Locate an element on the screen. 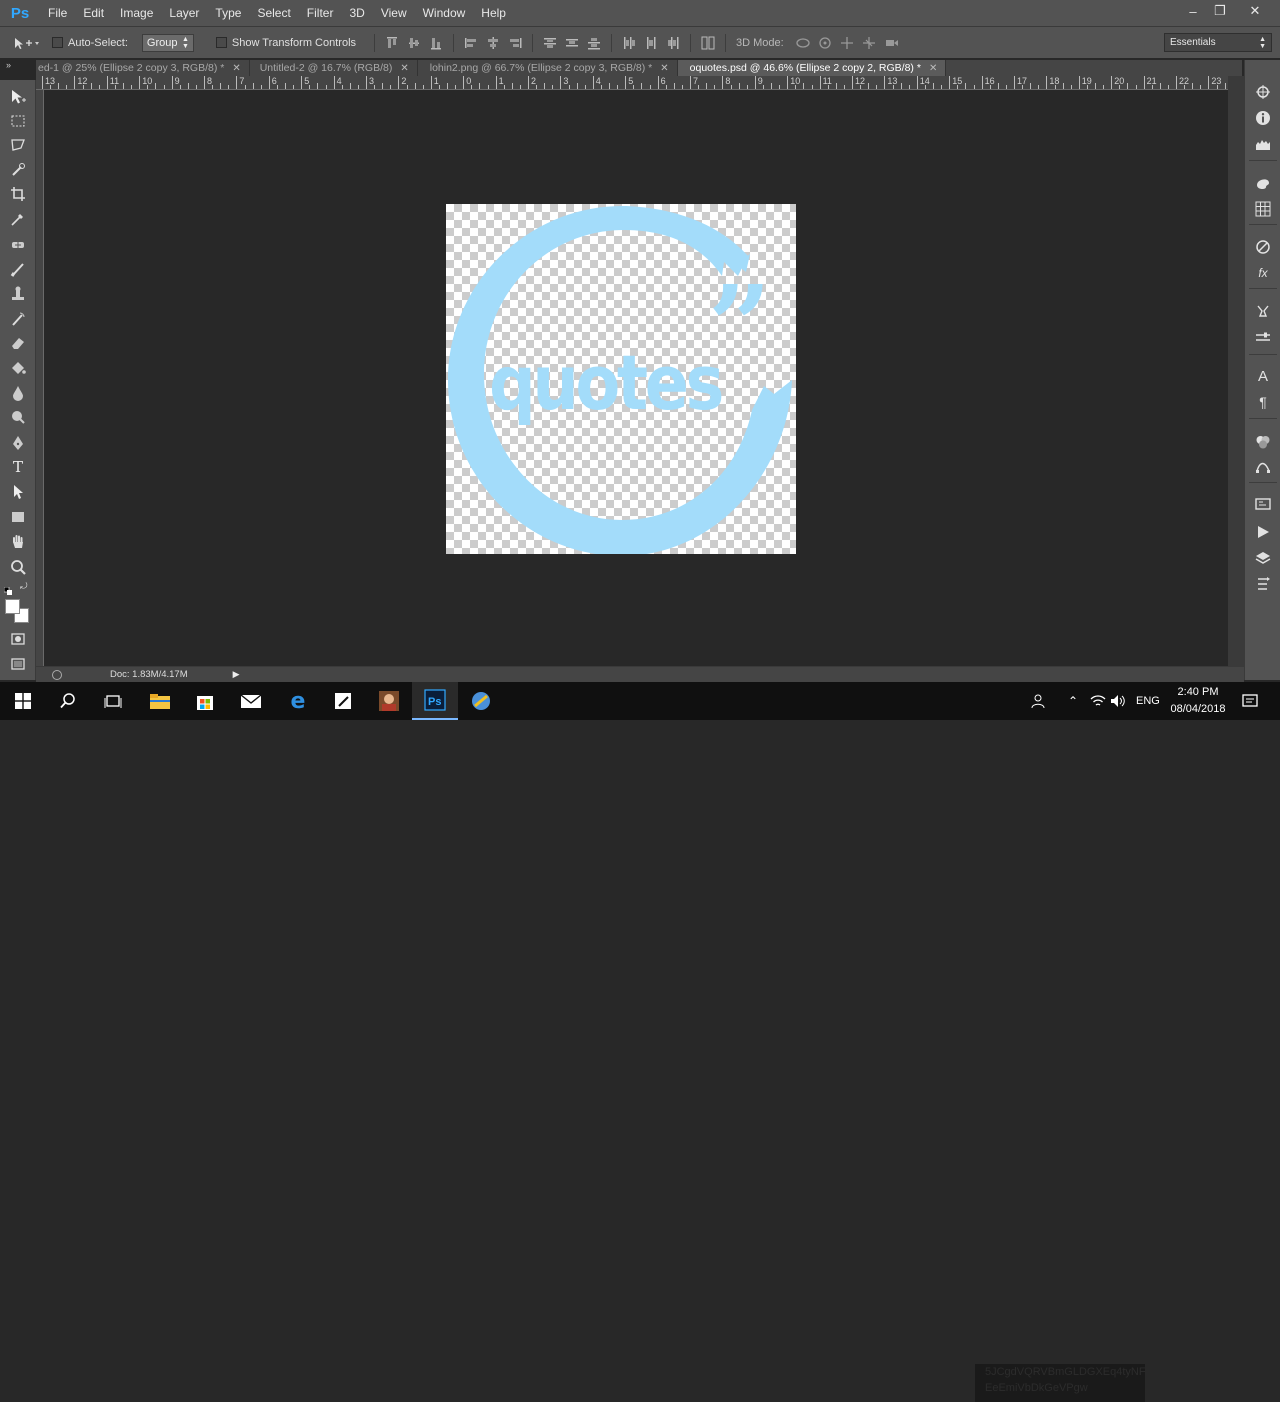  menu-type: Type is located at coordinates (228, 13).